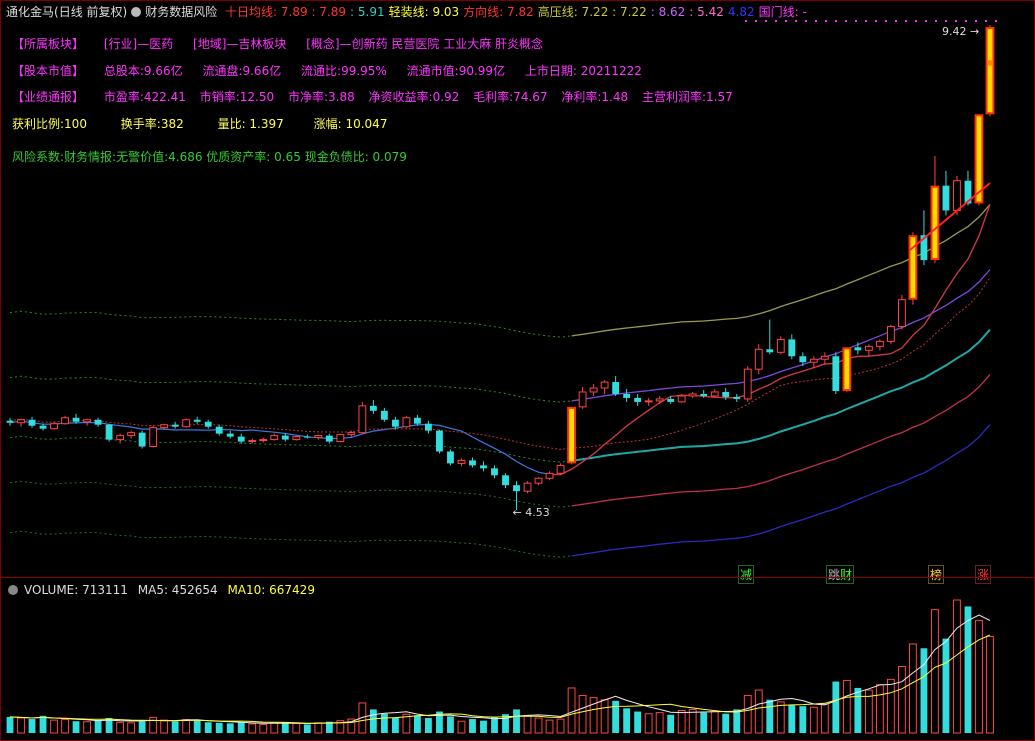 The width and height of the screenshot is (1035, 741). Describe the element at coordinates (290, 449) in the screenshot. I see `band-mid-line-dashed` at that location.